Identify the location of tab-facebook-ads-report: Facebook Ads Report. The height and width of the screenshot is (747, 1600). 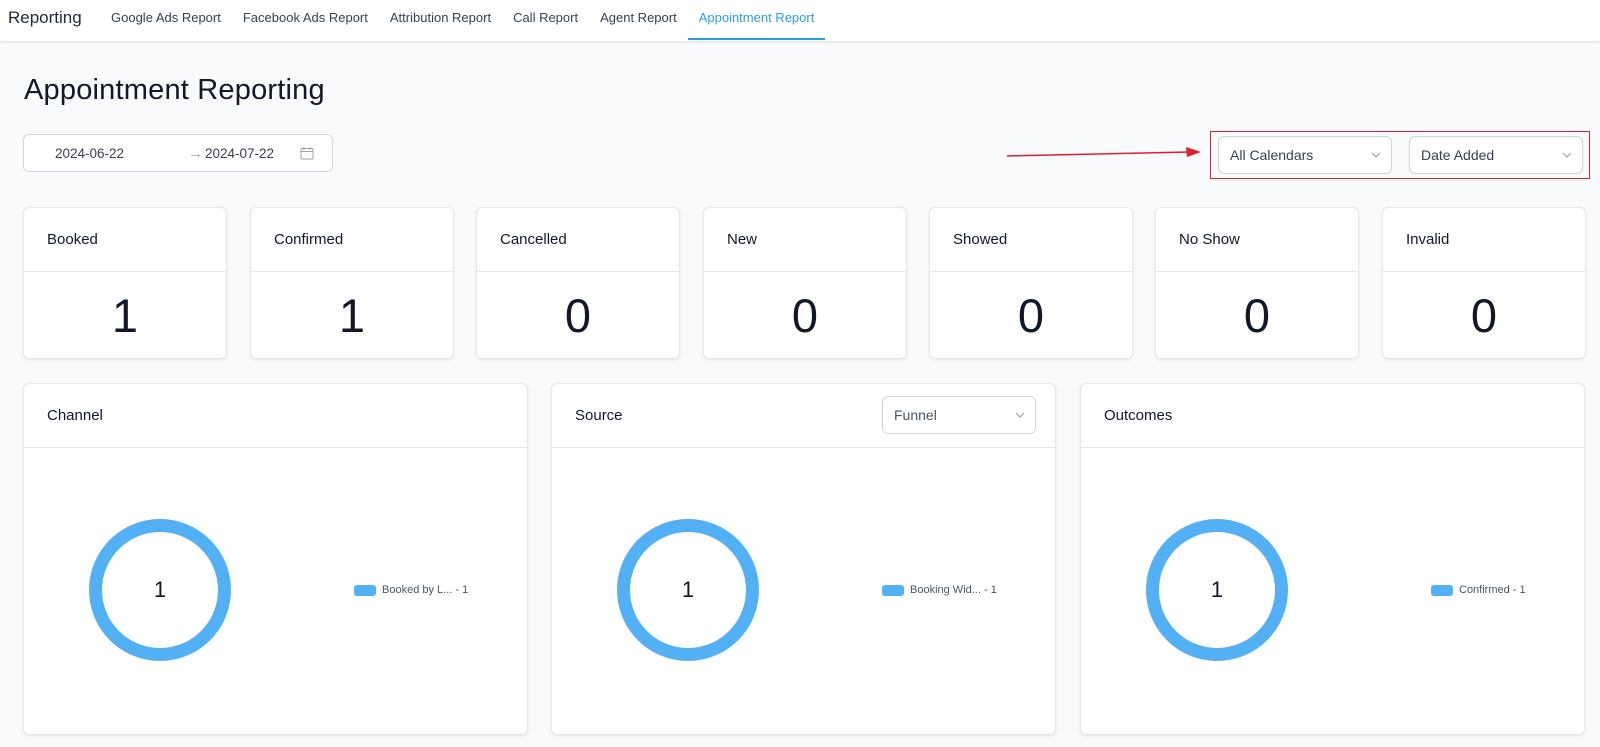
(305, 20).